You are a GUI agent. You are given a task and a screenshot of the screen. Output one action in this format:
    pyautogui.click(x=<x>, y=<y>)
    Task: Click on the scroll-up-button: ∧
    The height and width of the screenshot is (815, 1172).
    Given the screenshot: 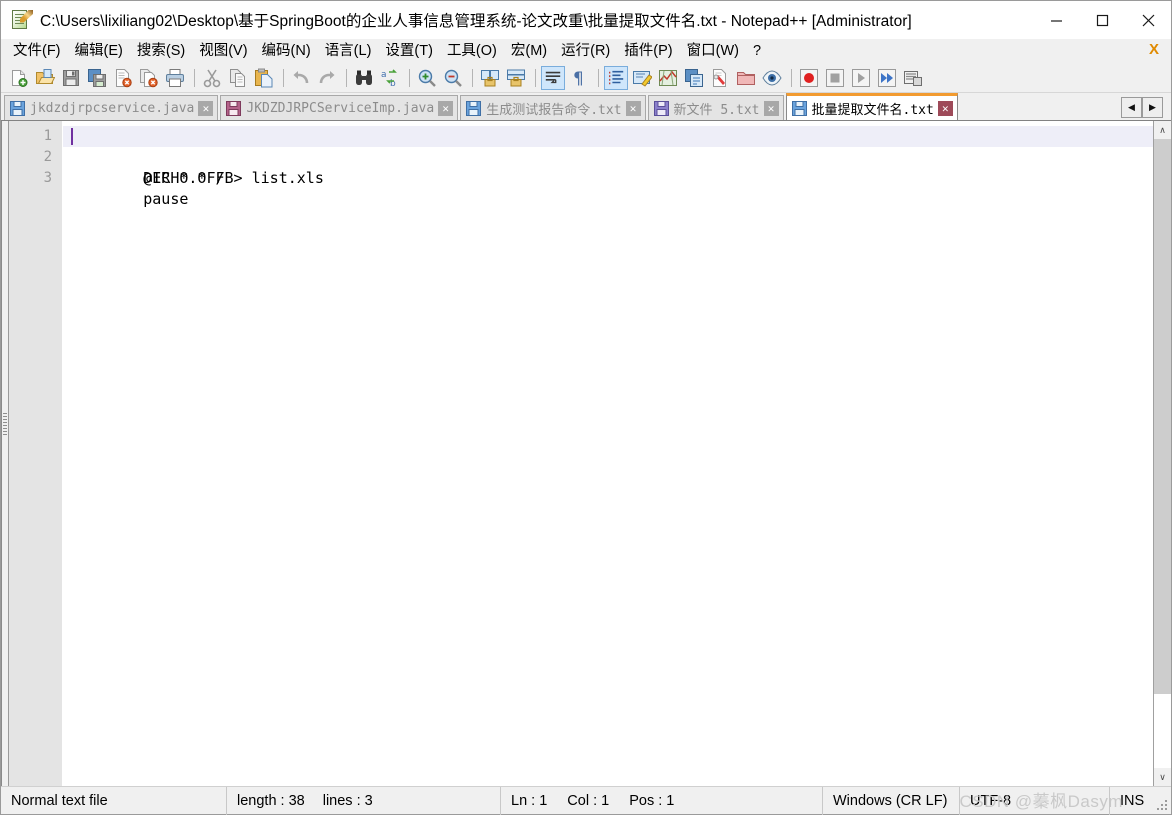 What is the action you would take?
    pyautogui.click(x=1162, y=130)
    